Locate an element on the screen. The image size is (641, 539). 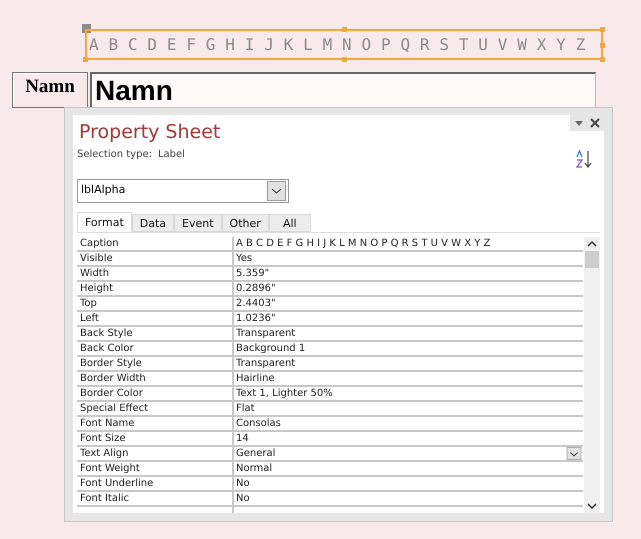
property-tab: Event is located at coordinates (198, 223).